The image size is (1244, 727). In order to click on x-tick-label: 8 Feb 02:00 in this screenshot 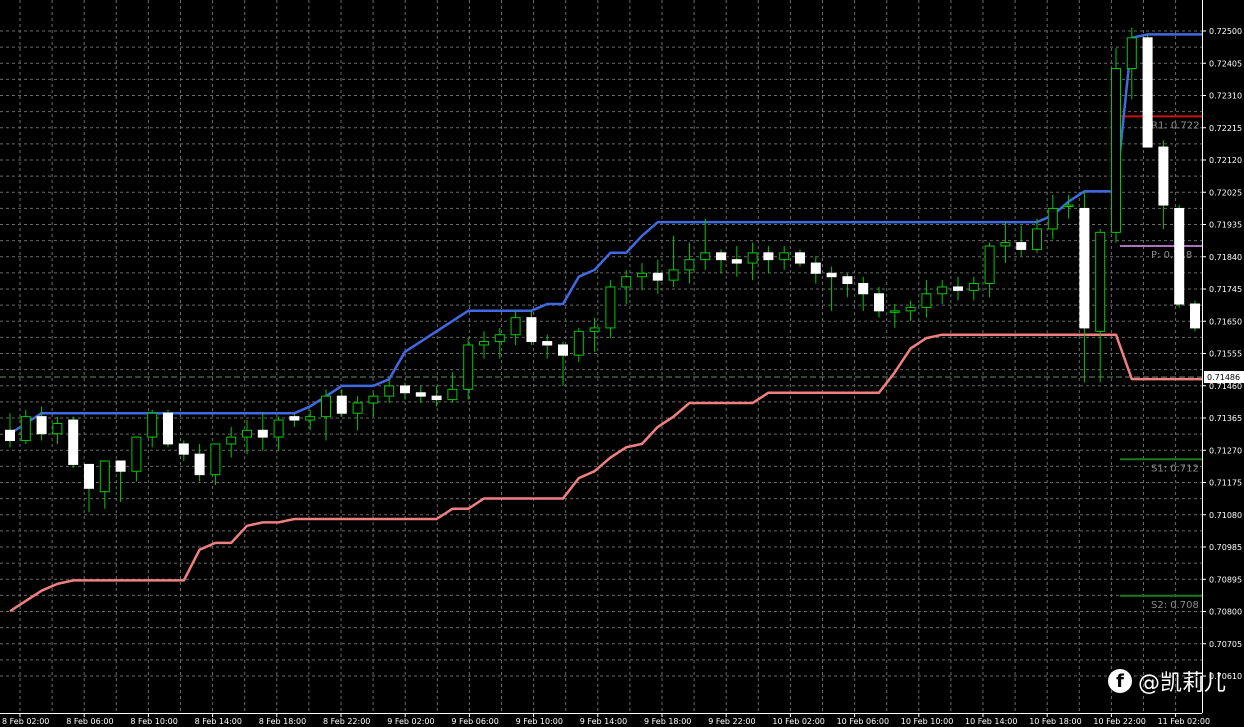, I will do `click(25, 721)`.